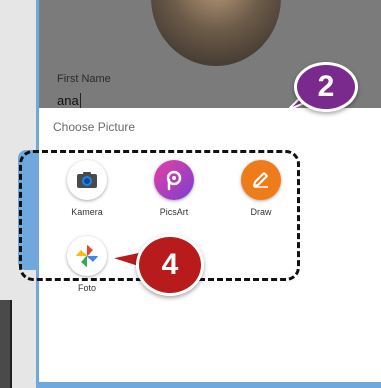 This screenshot has height=388, width=381. What do you see at coordinates (21, 194) in the screenshot?
I see `outer-left-frame` at bounding box center [21, 194].